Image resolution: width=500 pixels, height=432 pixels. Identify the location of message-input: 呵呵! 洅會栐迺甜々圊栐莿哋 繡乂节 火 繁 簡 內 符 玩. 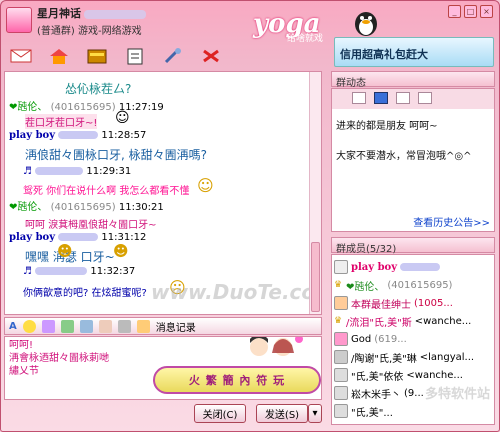
(163, 368).